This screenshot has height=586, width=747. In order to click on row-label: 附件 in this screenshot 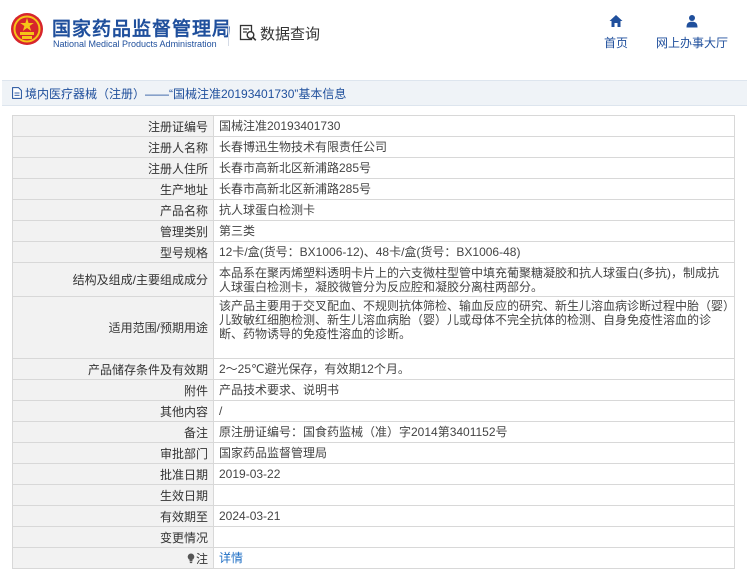, I will do `click(113, 390)`.